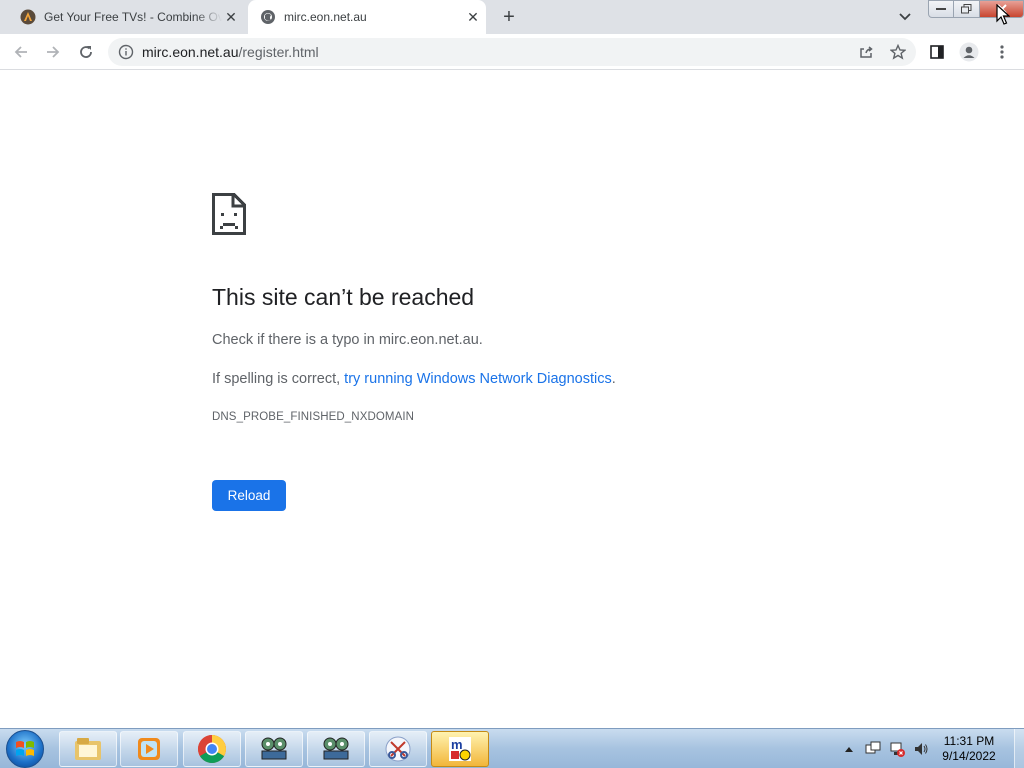  What do you see at coordinates (88, 749) in the screenshot?
I see `file-explorer-icon` at bounding box center [88, 749].